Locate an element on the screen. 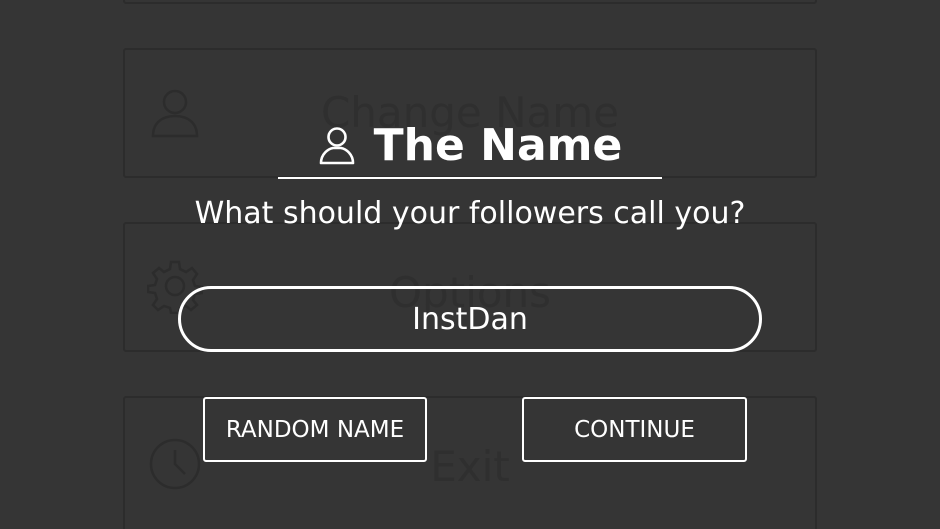  name-input: InstDan is located at coordinates (470, 319).